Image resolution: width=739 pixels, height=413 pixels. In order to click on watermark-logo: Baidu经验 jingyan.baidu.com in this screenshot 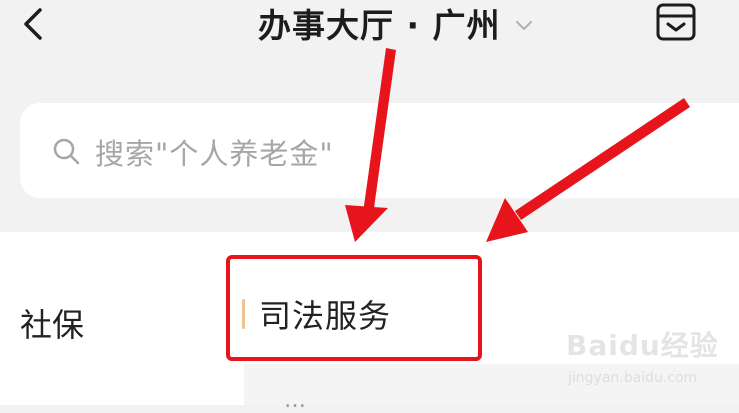, I will do `click(648, 360)`.